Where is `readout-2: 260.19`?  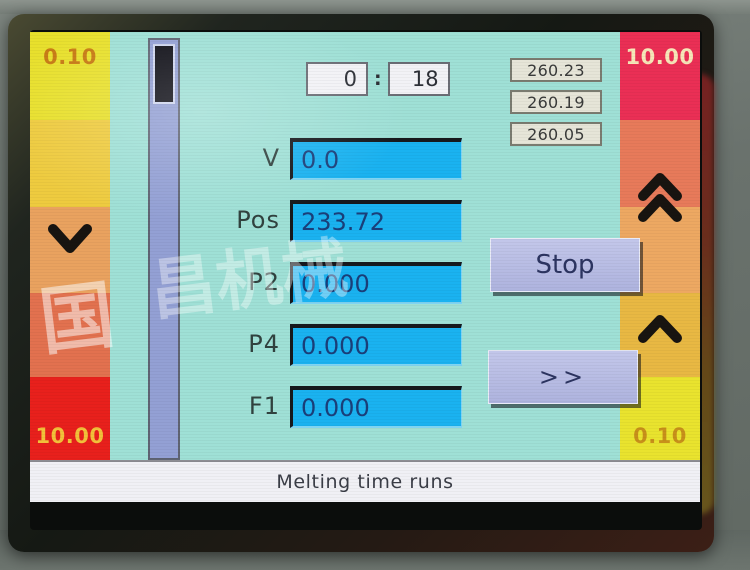 readout-2: 260.19 is located at coordinates (556, 102).